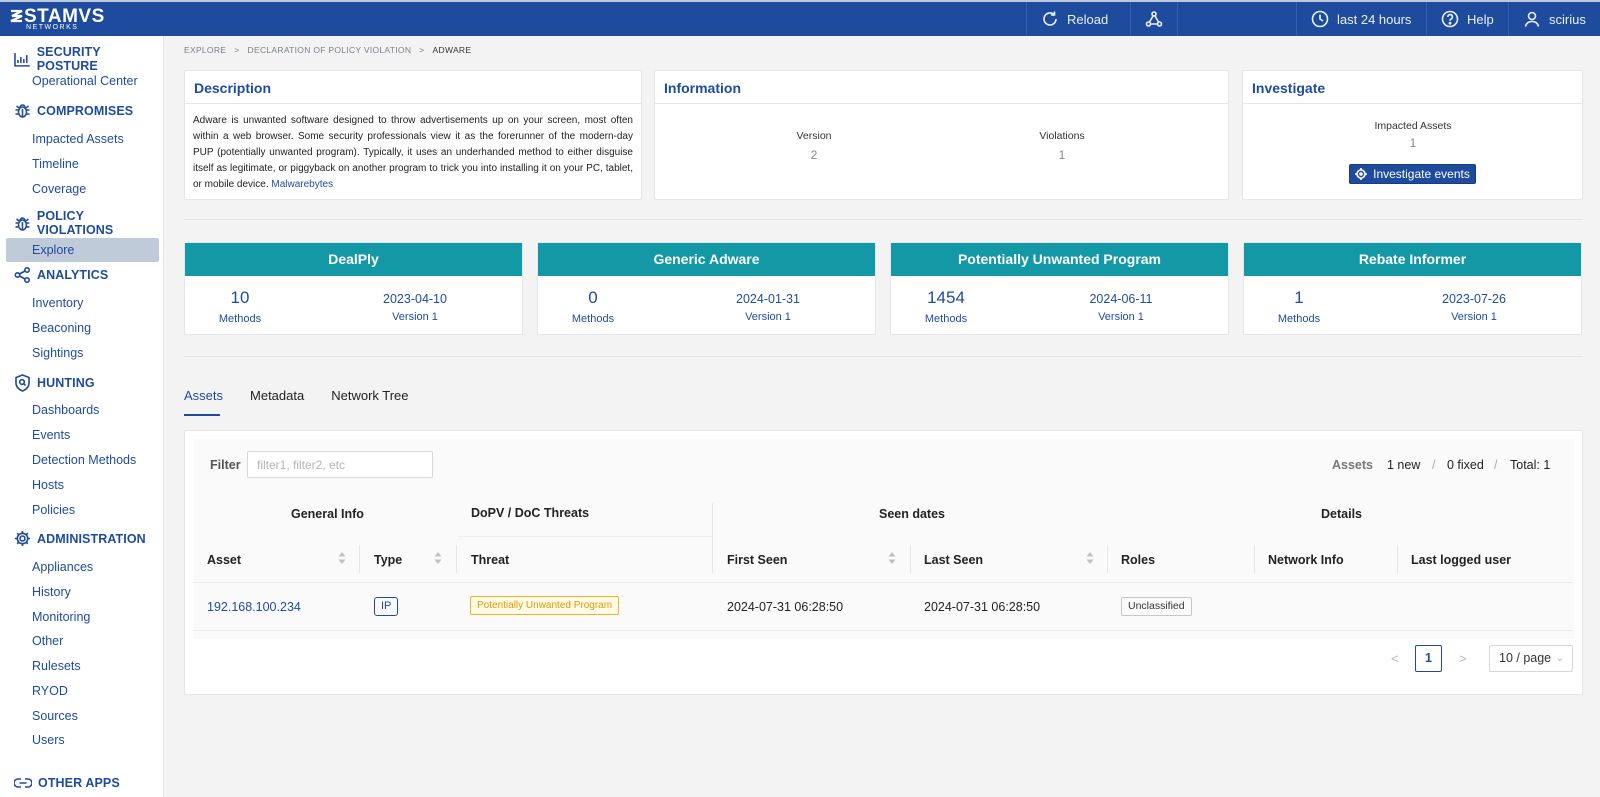 This screenshot has height=797, width=1600. Describe the element at coordinates (1428, 658) in the screenshot. I see `pagination-page-1: 1` at that location.